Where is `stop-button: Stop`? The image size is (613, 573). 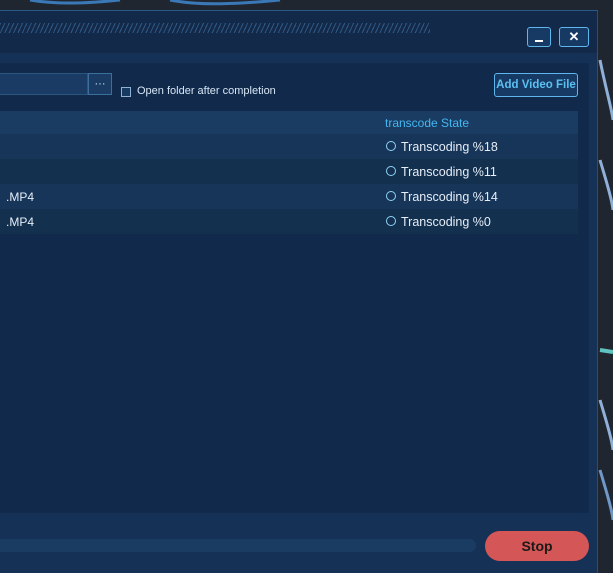
stop-button: Stop is located at coordinates (537, 546).